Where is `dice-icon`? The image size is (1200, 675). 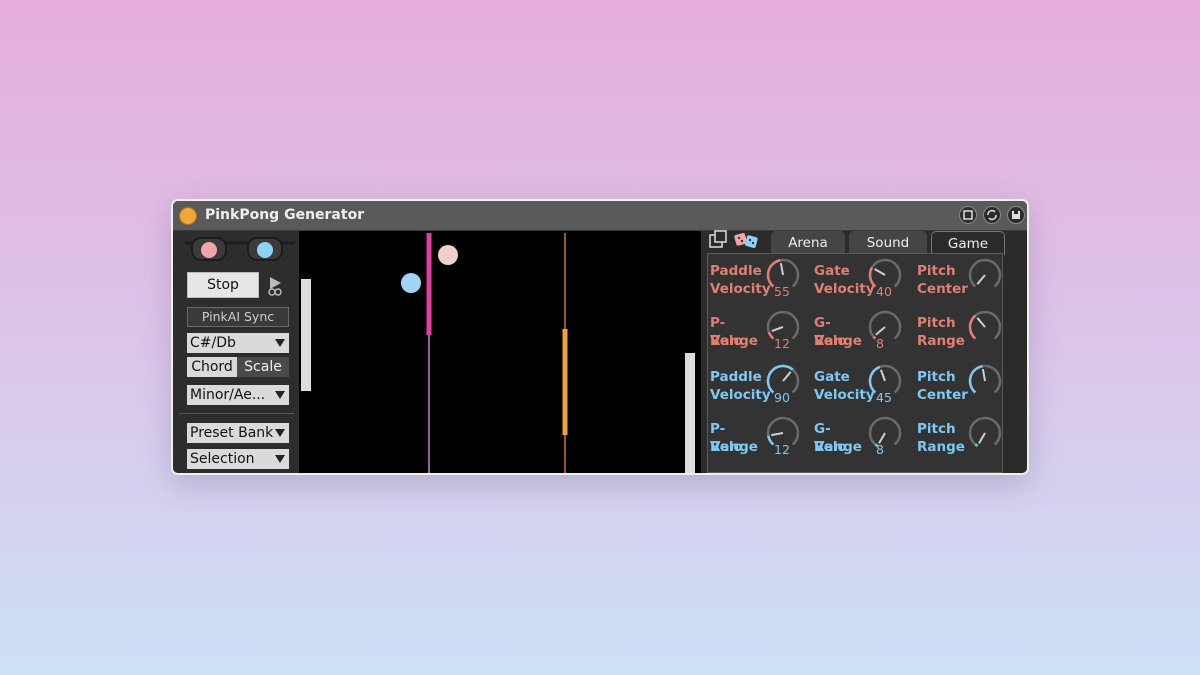
dice-icon is located at coordinates (747, 240).